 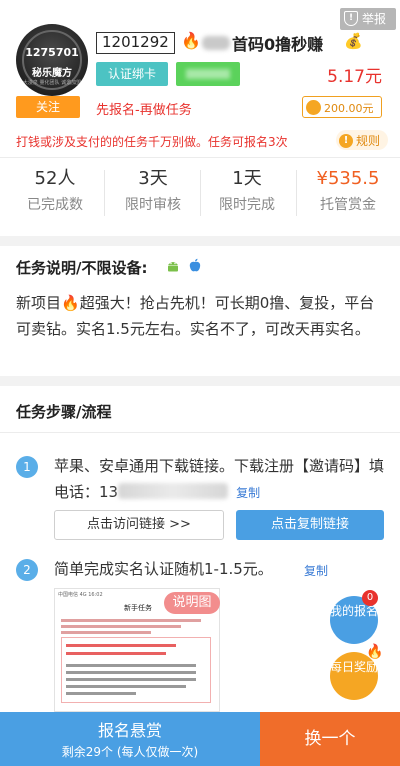 What do you see at coordinates (348, 190) in the screenshot?
I see `stat-escrow-reward: ¥535.5 托管赏金` at bounding box center [348, 190].